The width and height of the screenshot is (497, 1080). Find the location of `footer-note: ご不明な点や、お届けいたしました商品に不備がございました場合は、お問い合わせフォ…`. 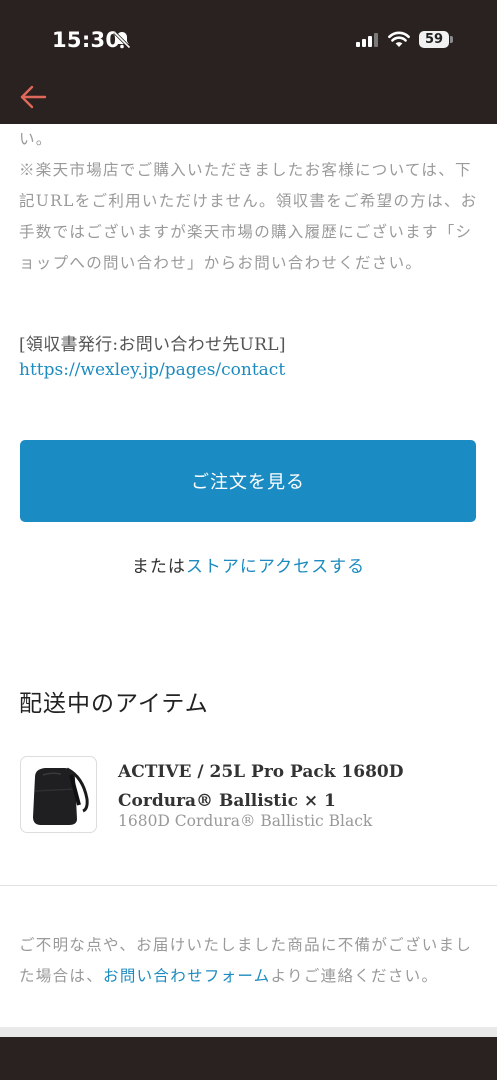

footer-note: ご不明な点や、お届けいたしました商品に不備がございました場合は、お問い合わせフォ… is located at coordinates (250, 961).